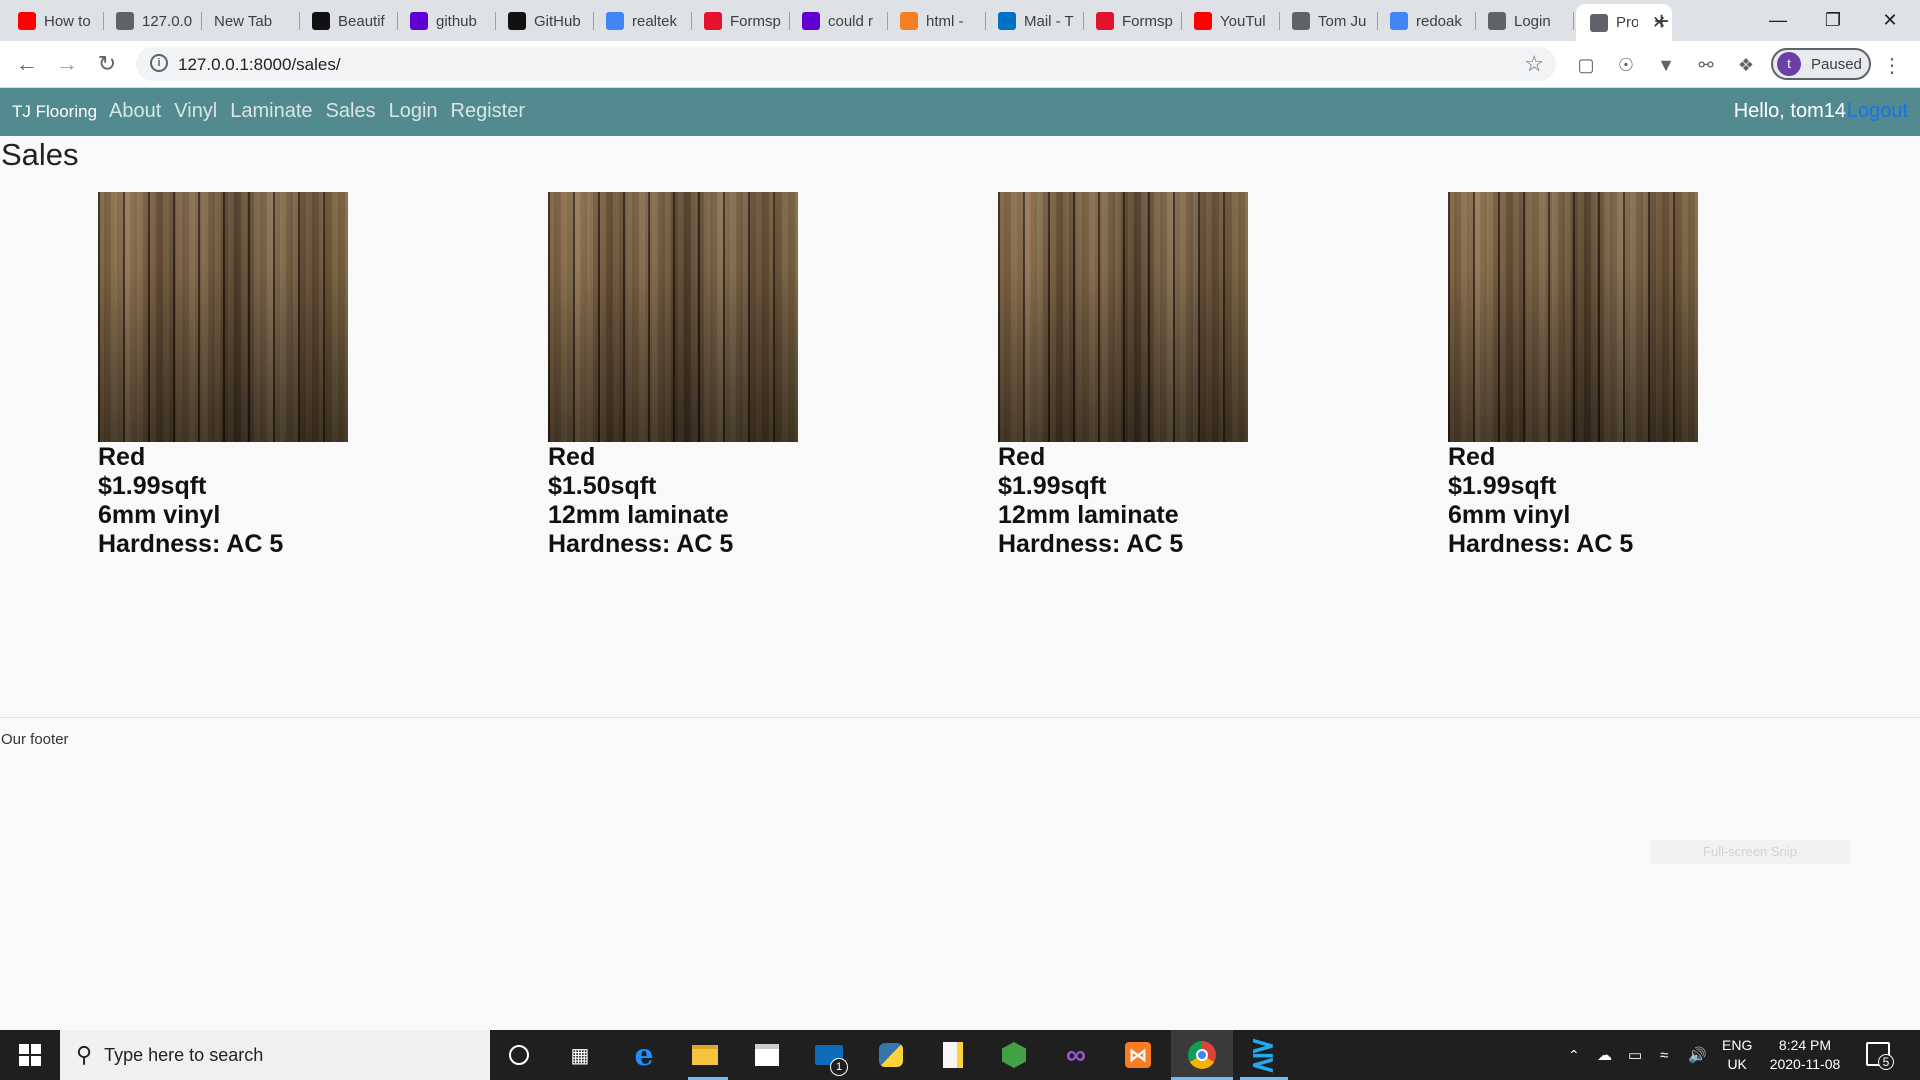 The width and height of the screenshot is (1920, 1080). I want to click on action-center-icon: 5, so click(1880, 1056).